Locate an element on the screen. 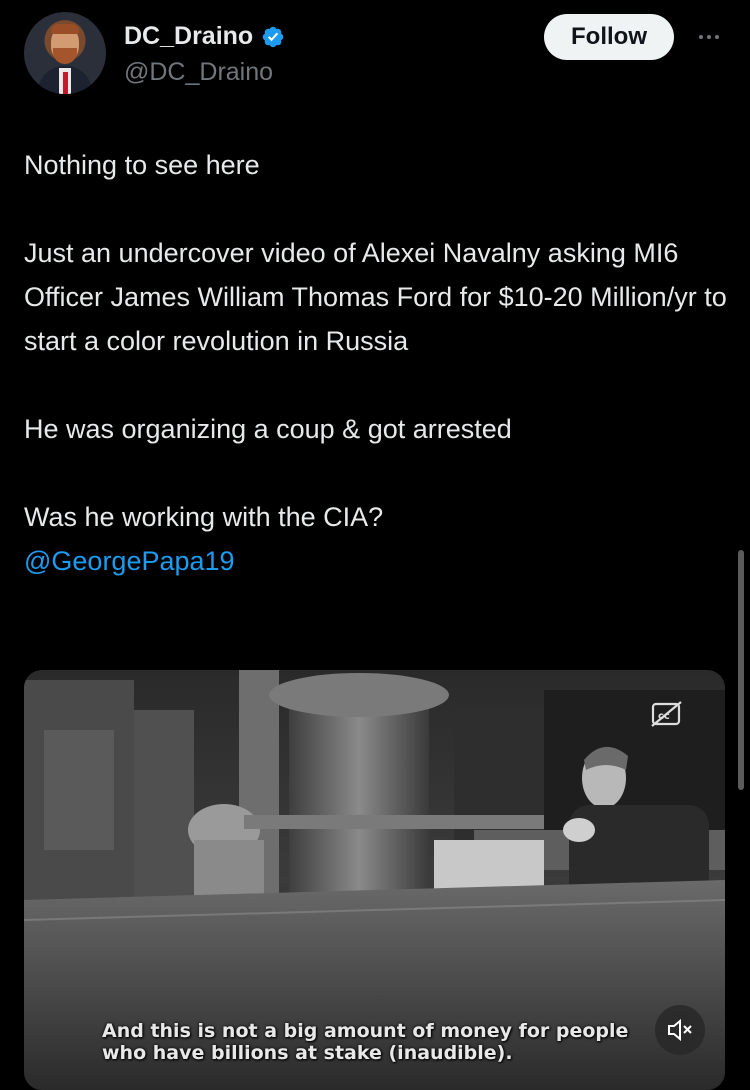  subtitle-line: who have billions at stake (inaudible). is located at coordinates (307, 1053).